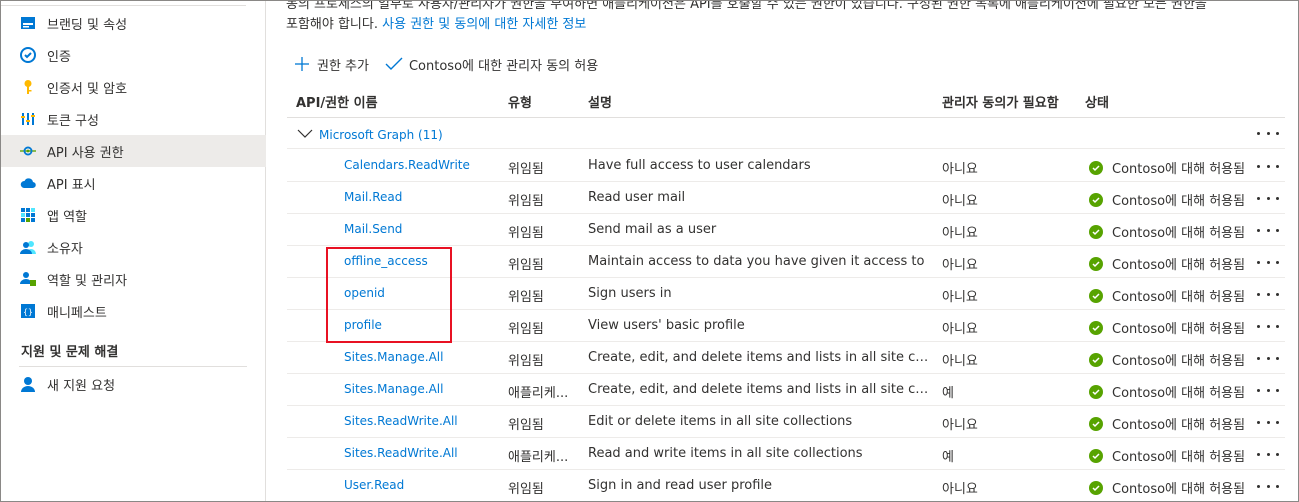 This screenshot has width=1299, height=502. Describe the element at coordinates (28, 23) in the screenshot. I see `branding-icon` at that location.